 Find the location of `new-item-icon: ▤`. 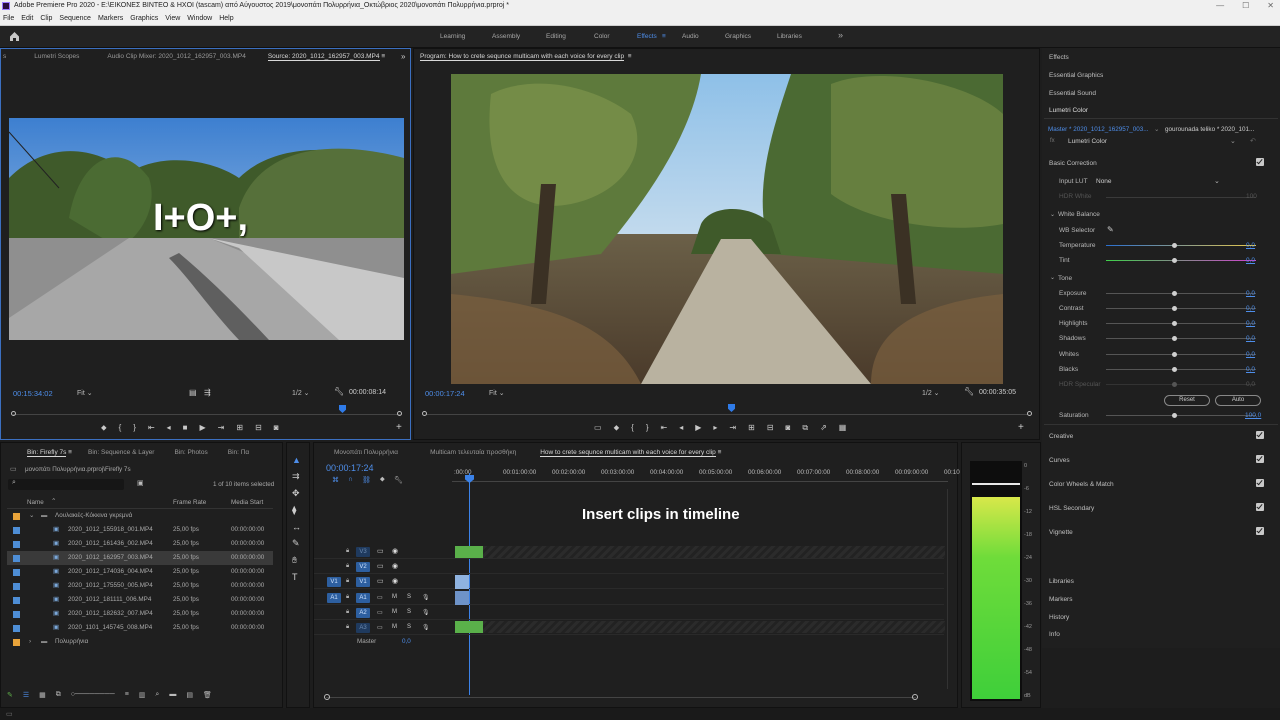

new-item-icon: ▤ is located at coordinates (189, 697).